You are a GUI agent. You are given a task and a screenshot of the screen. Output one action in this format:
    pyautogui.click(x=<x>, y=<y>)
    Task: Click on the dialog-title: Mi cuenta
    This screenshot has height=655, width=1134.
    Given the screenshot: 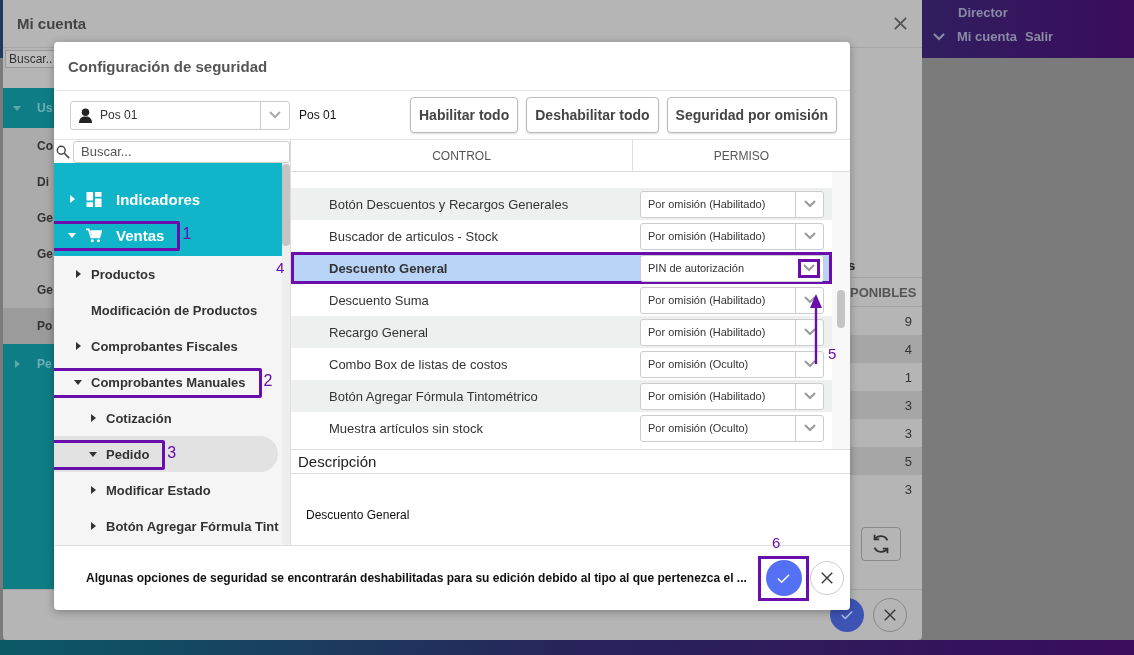 What is the action you would take?
    pyautogui.click(x=52, y=23)
    